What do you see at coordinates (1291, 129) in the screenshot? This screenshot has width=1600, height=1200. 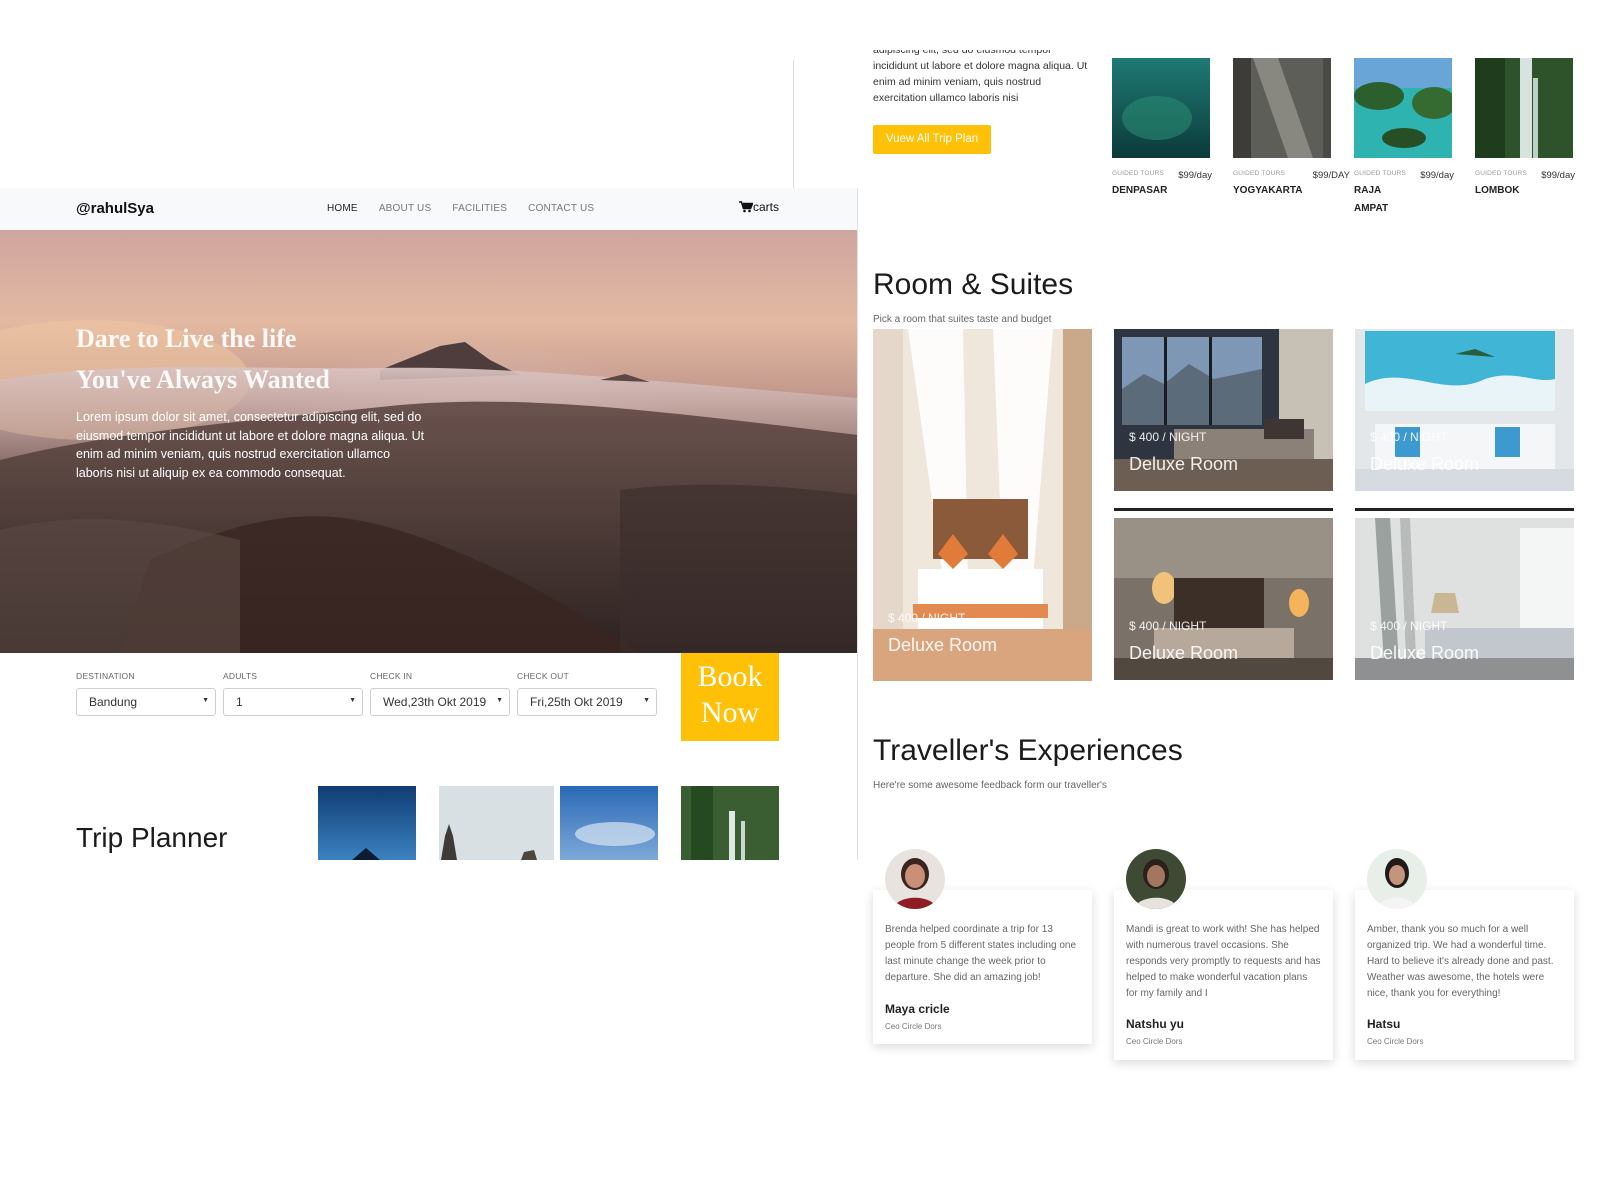 I see `destination-card-yogyakarta: GUIDED TOURS $99/DAY YOGYAKARTA` at bounding box center [1291, 129].